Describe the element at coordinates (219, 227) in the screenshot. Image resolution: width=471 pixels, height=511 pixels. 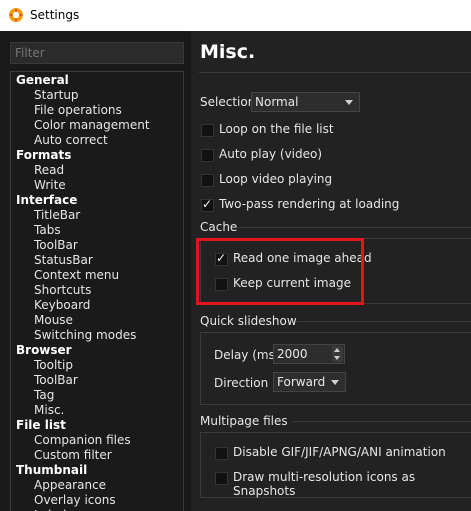
I see `cache-section-title: Cache` at that location.